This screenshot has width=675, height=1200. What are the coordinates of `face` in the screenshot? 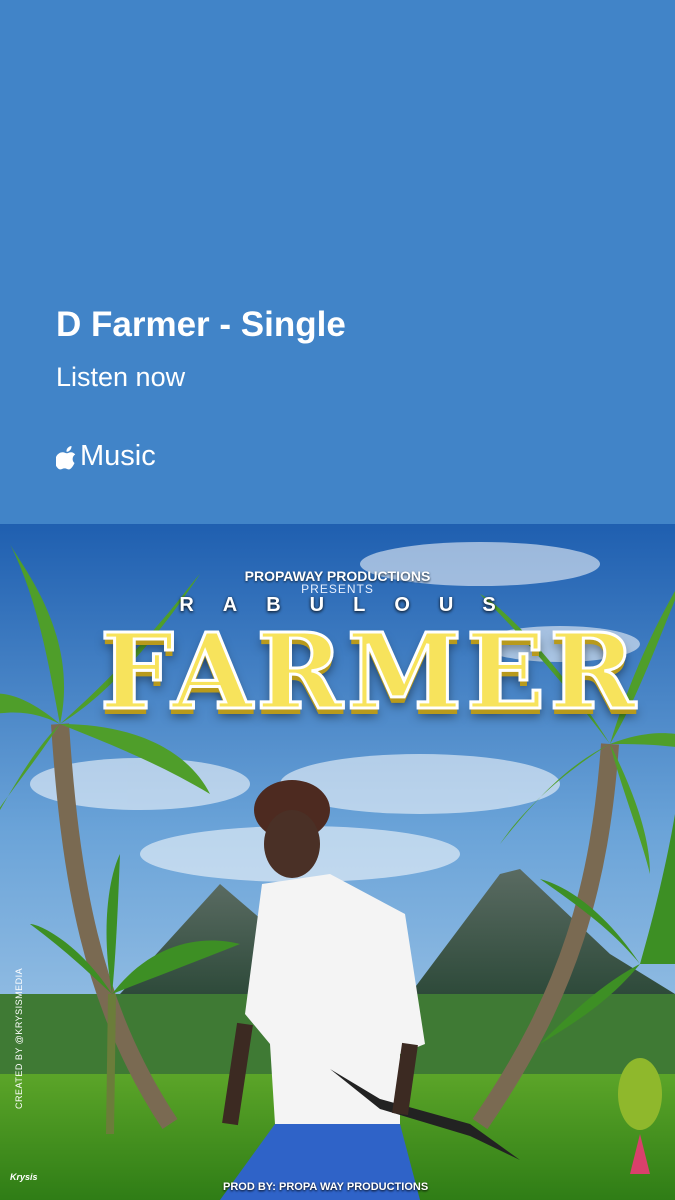 It's located at (292, 844).